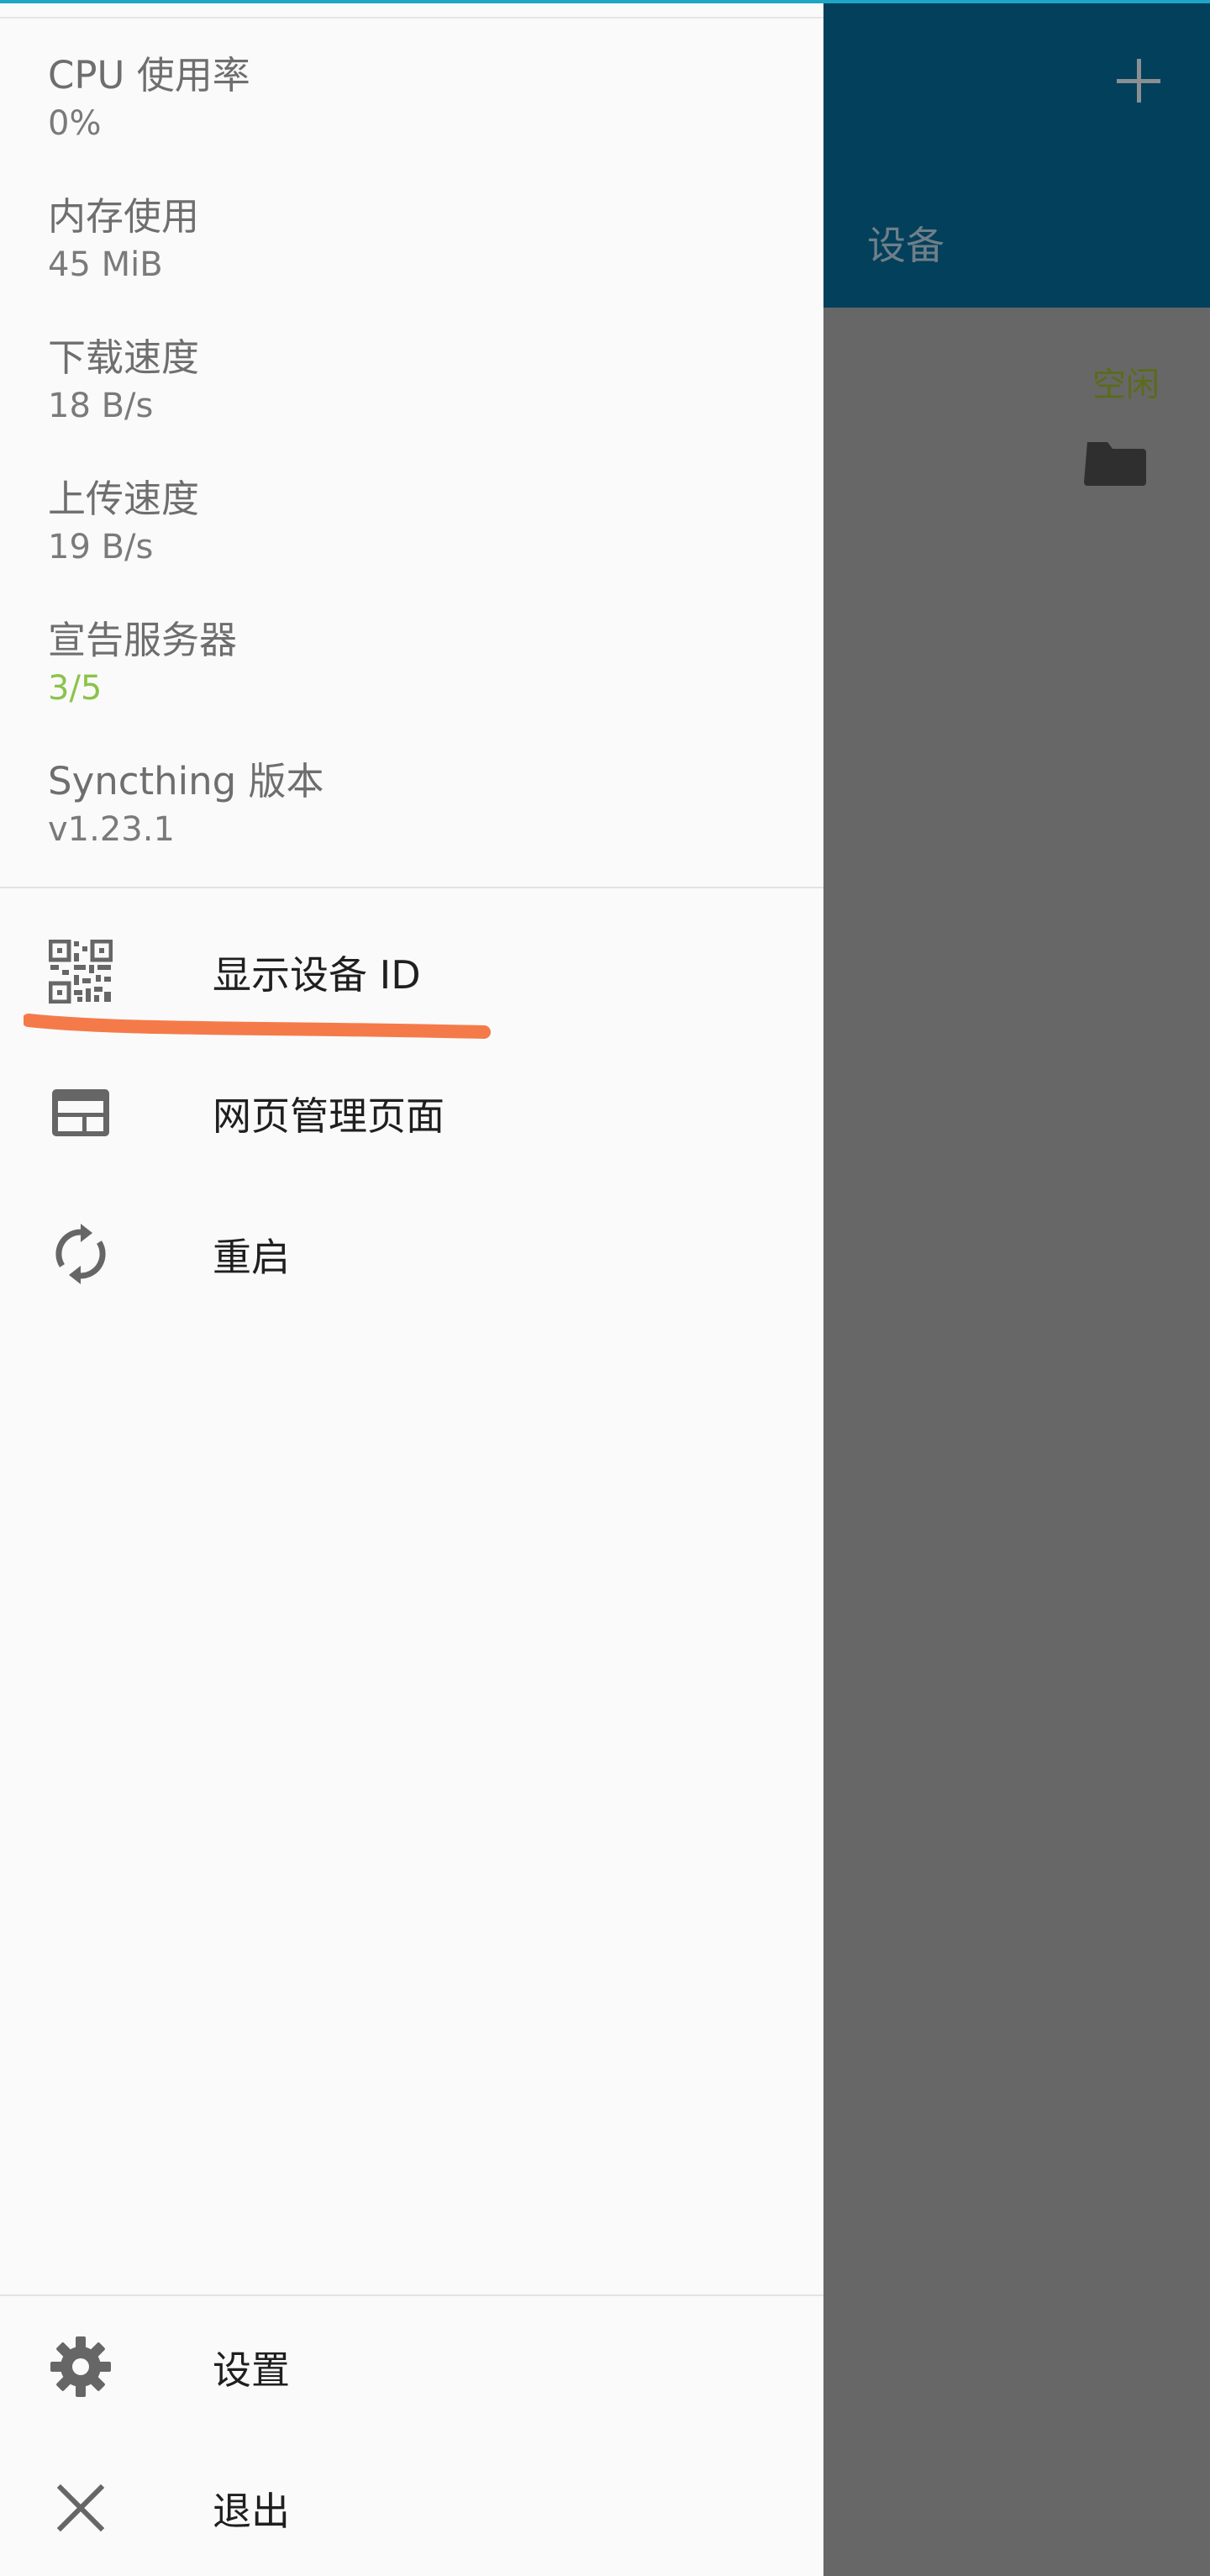  What do you see at coordinates (412, 2366) in the screenshot?
I see `menu-settings: 设置` at bounding box center [412, 2366].